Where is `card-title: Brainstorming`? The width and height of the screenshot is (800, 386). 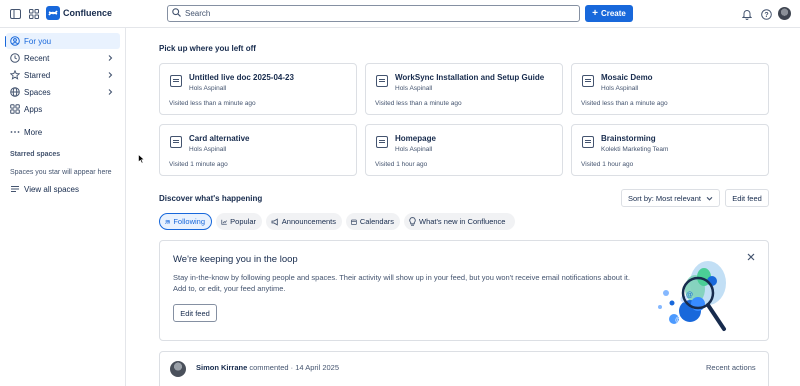 card-title: Brainstorming is located at coordinates (628, 138).